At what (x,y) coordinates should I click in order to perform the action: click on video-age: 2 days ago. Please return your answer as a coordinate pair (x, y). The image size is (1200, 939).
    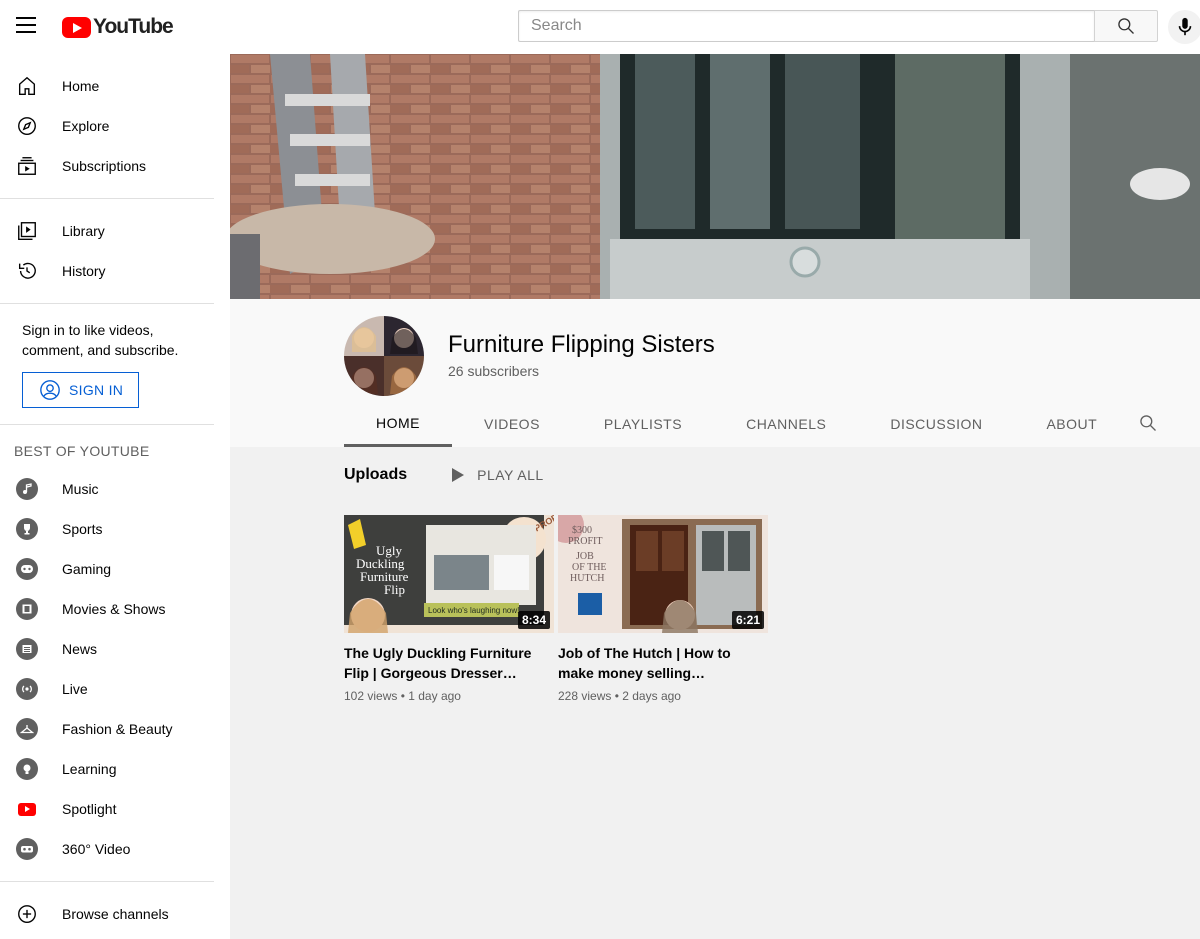
    Looking at the image, I should click on (651, 696).